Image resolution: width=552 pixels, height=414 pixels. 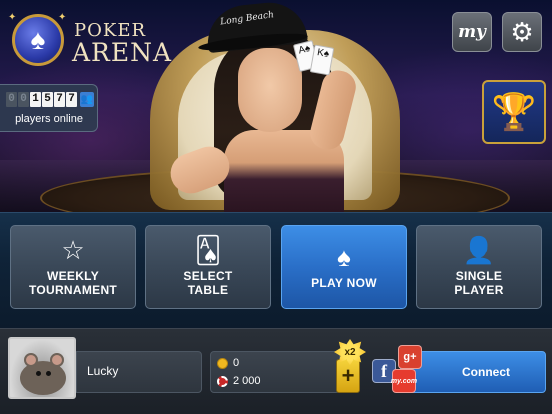 I want to click on coin-icon, so click(x=222, y=363).